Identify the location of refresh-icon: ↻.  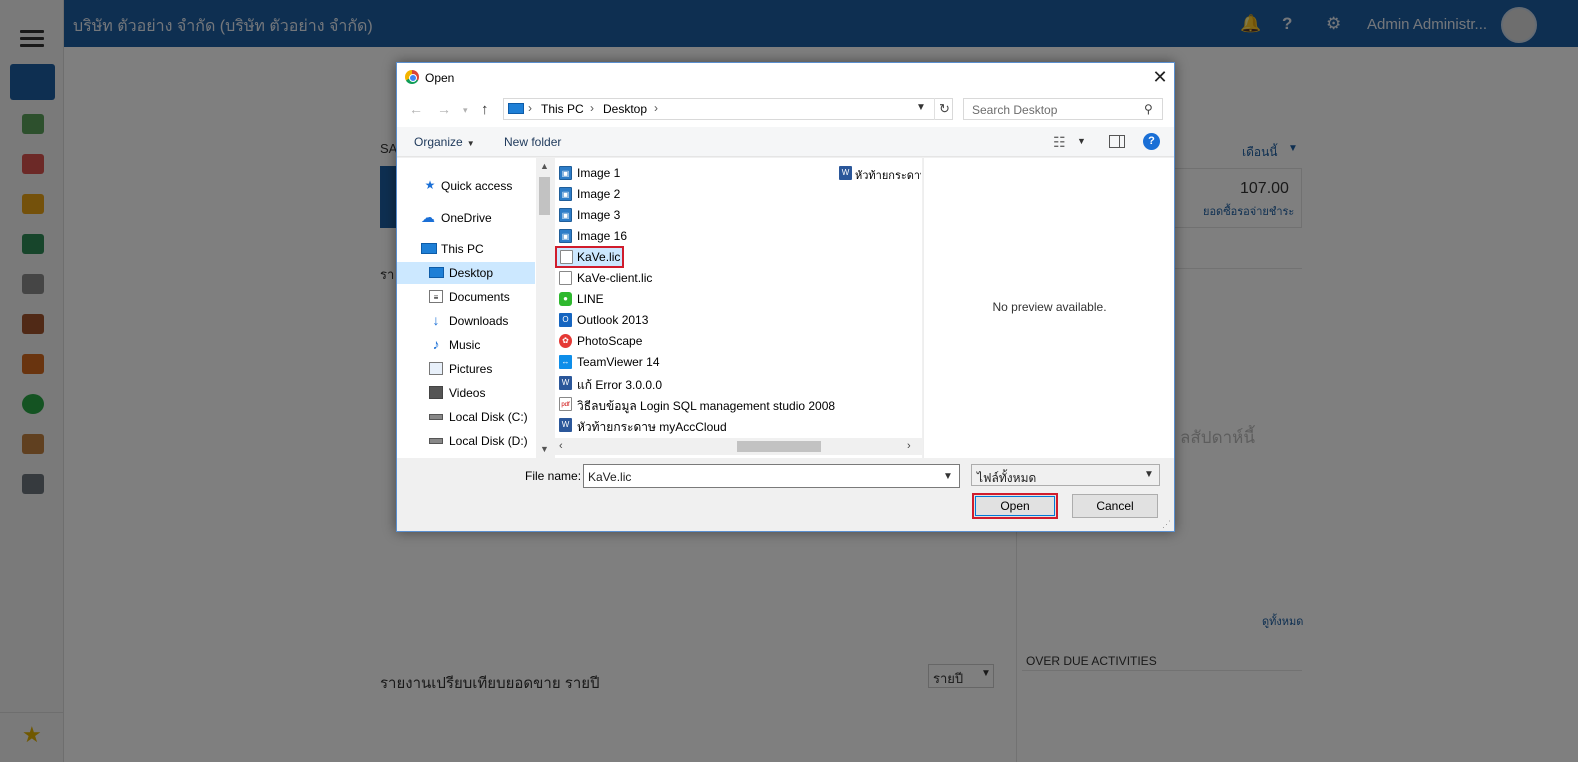
(944, 109).